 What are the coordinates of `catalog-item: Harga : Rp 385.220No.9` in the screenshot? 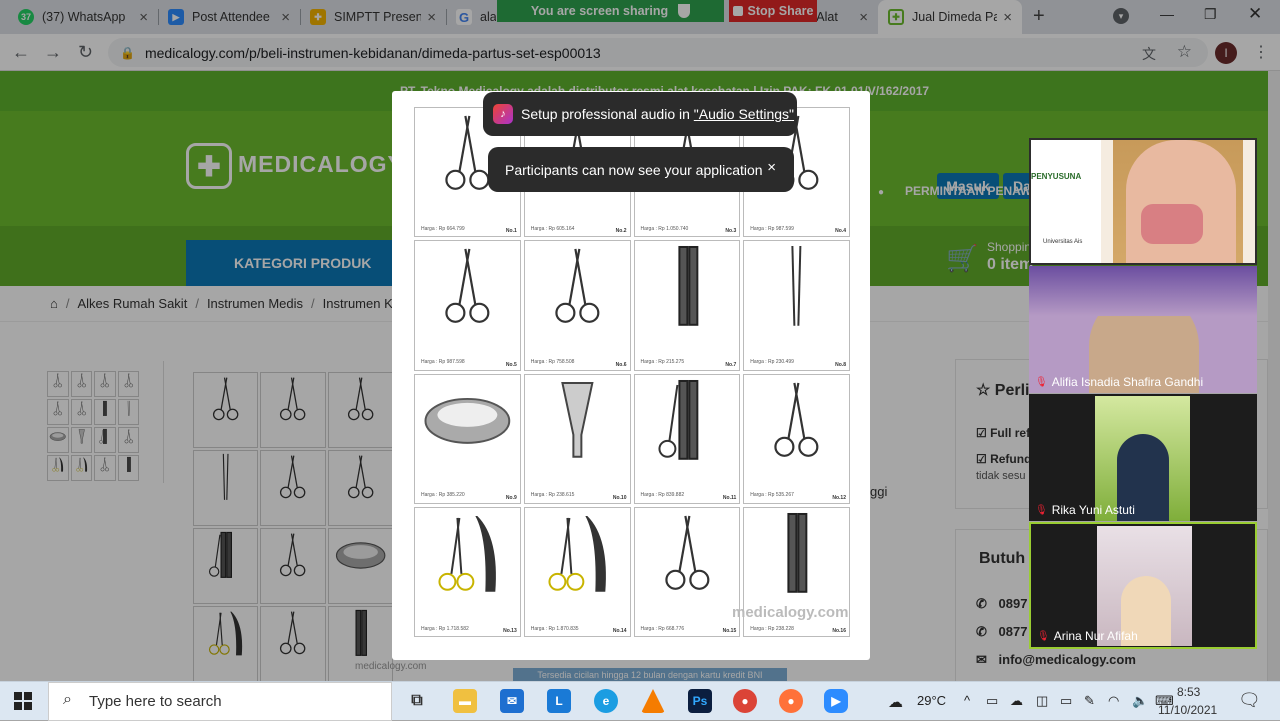 It's located at (467, 439).